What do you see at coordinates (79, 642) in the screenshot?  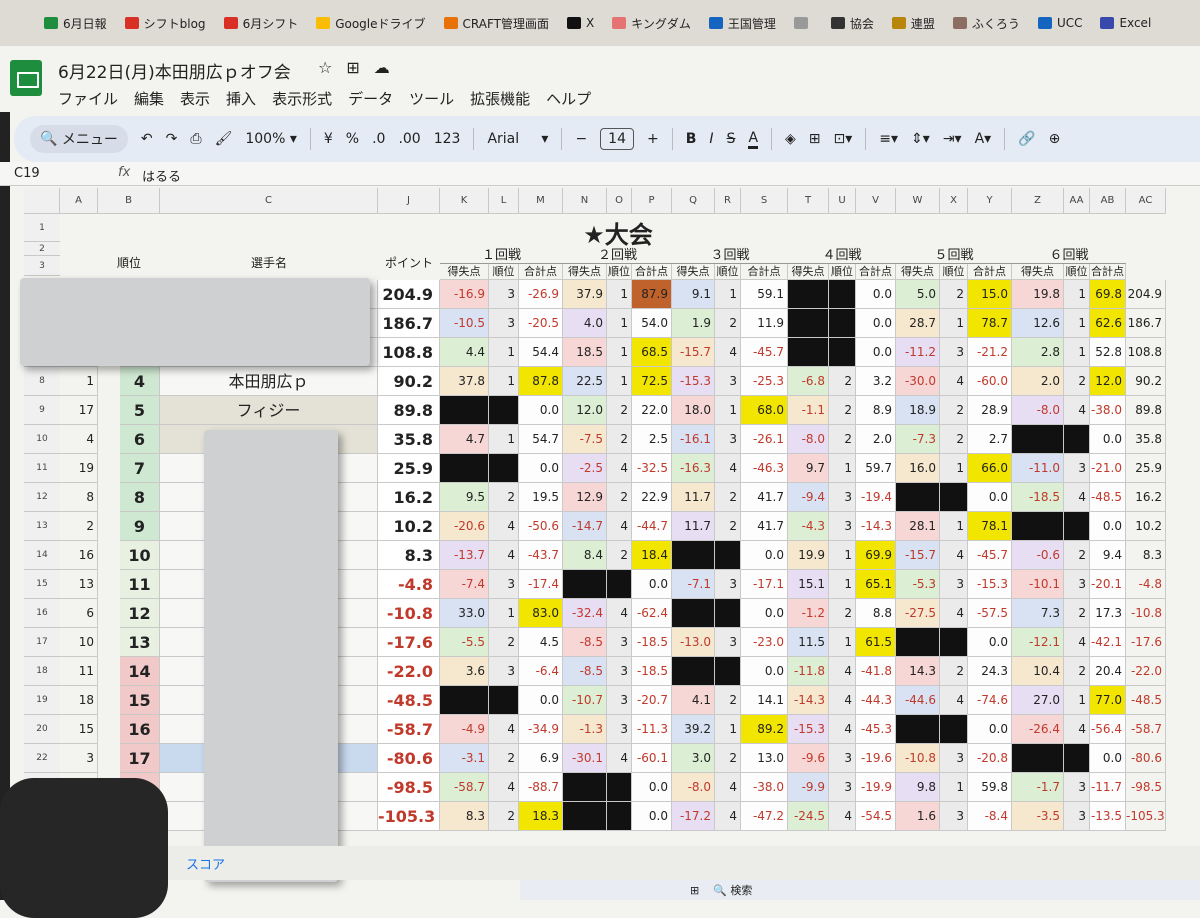 I see `rank-a-cell: 10` at bounding box center [79, 642].